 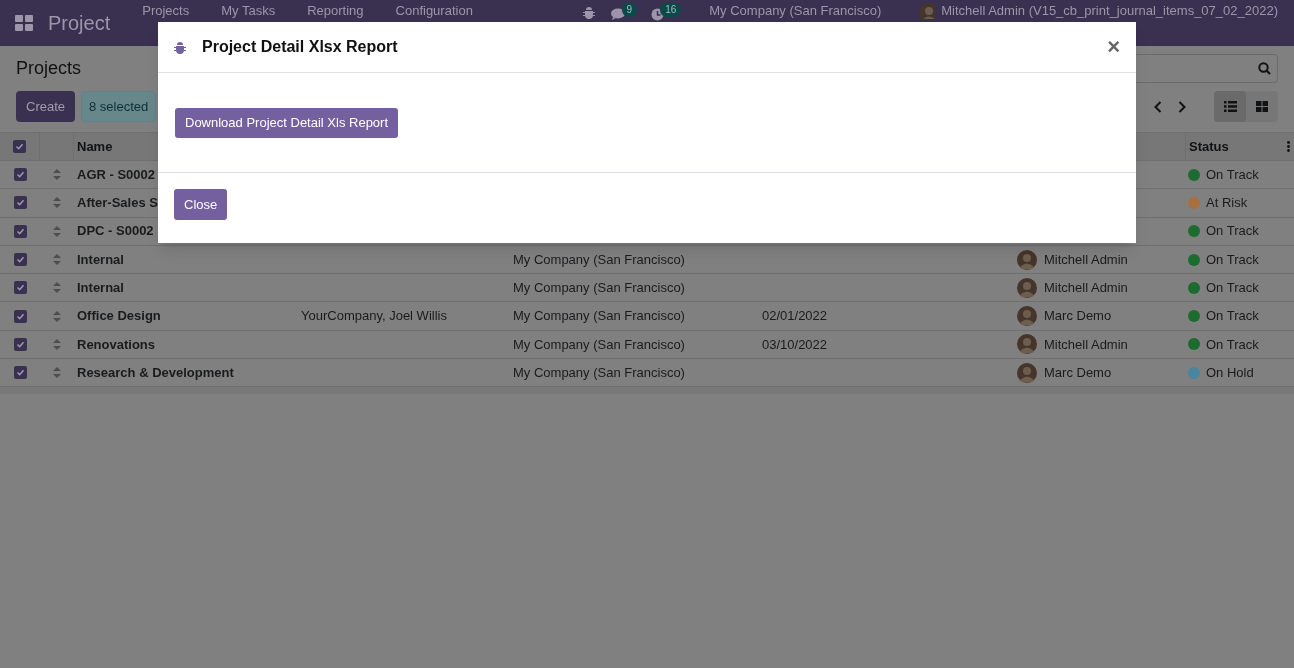 I want to click on table-cell-text: 03/10/2022, so click(x=795, y=344).